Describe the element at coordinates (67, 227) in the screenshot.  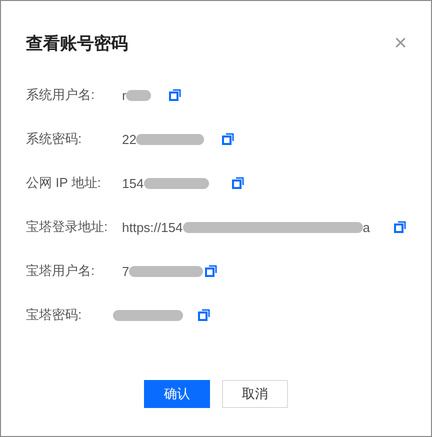
I see `field-label: 宝塔登录地址:` at that location.